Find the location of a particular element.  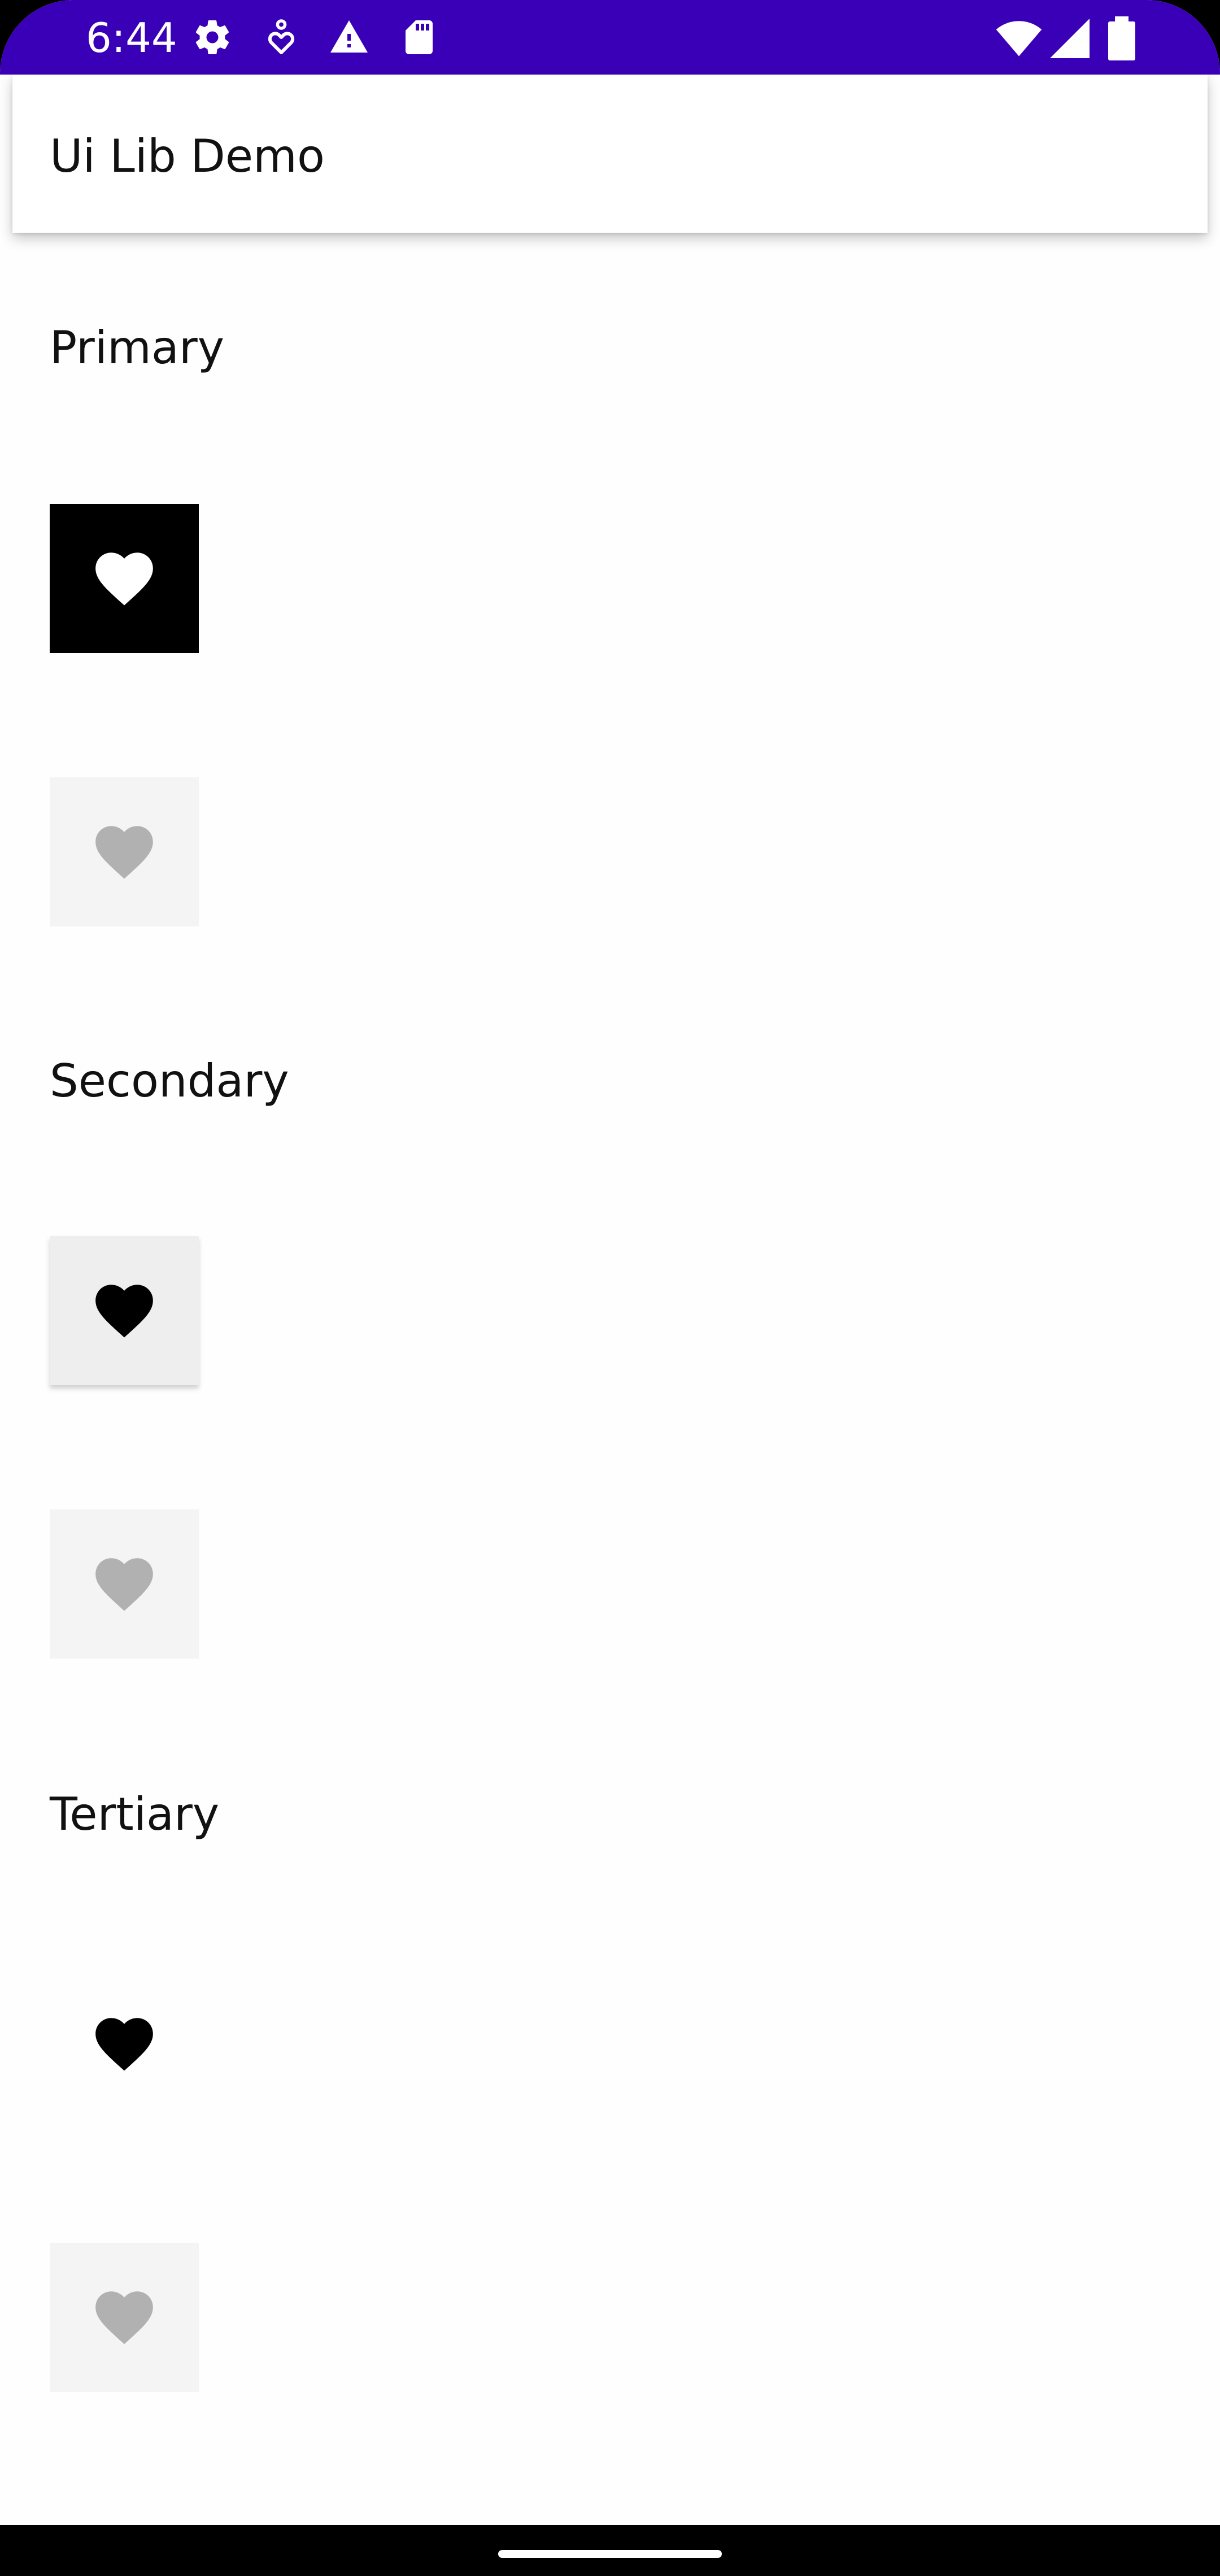

tertiary-icon-button-disabled is located at coordinates (124, 2317).